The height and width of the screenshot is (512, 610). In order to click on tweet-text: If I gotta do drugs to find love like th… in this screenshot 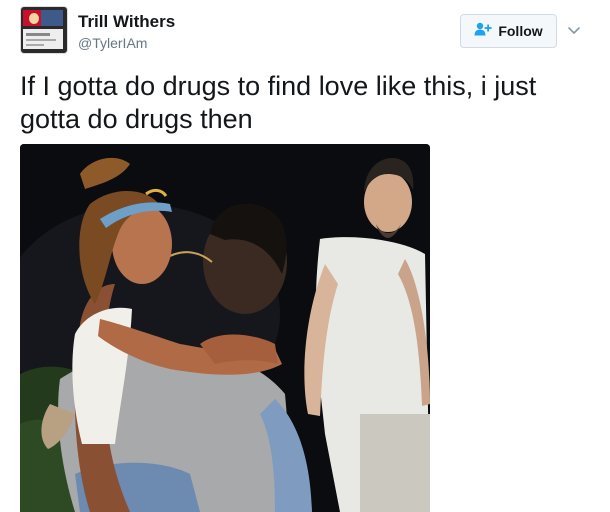, I will do `click(278, 102)`.